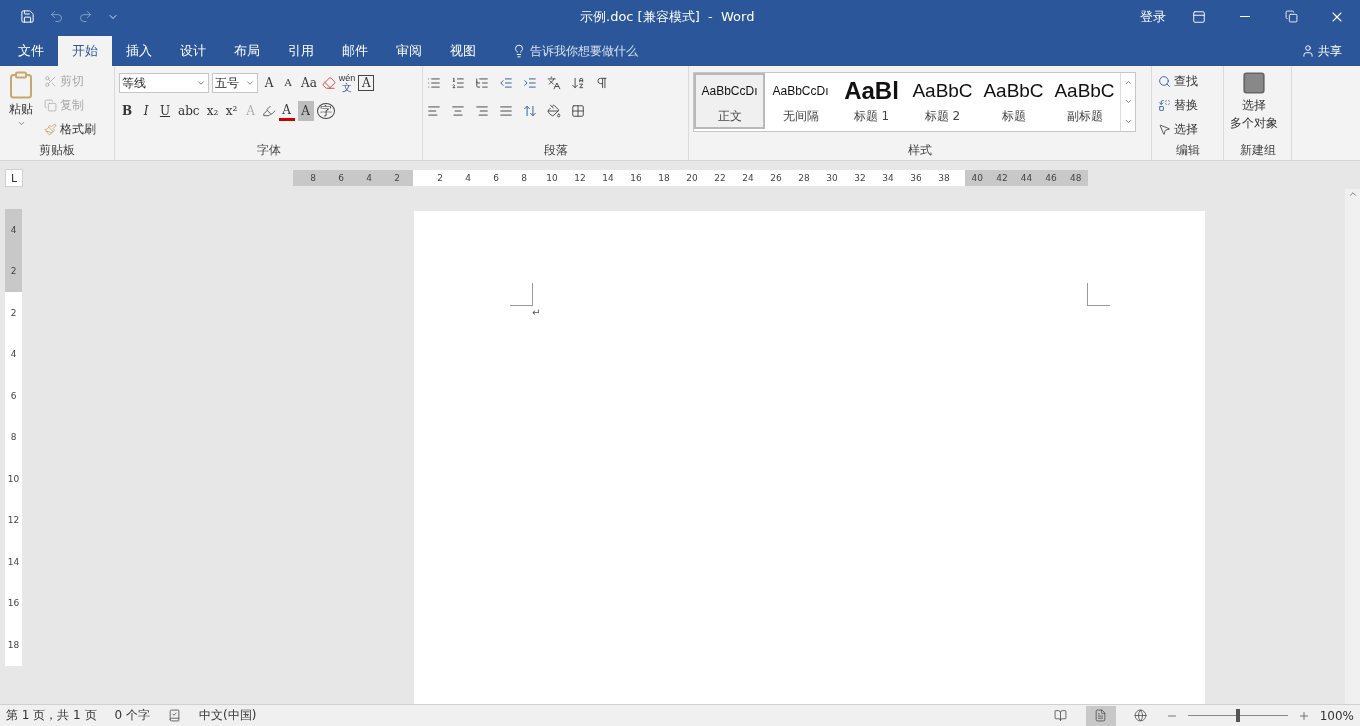  I want to click on find-button: 查找, so click(1178, 81).